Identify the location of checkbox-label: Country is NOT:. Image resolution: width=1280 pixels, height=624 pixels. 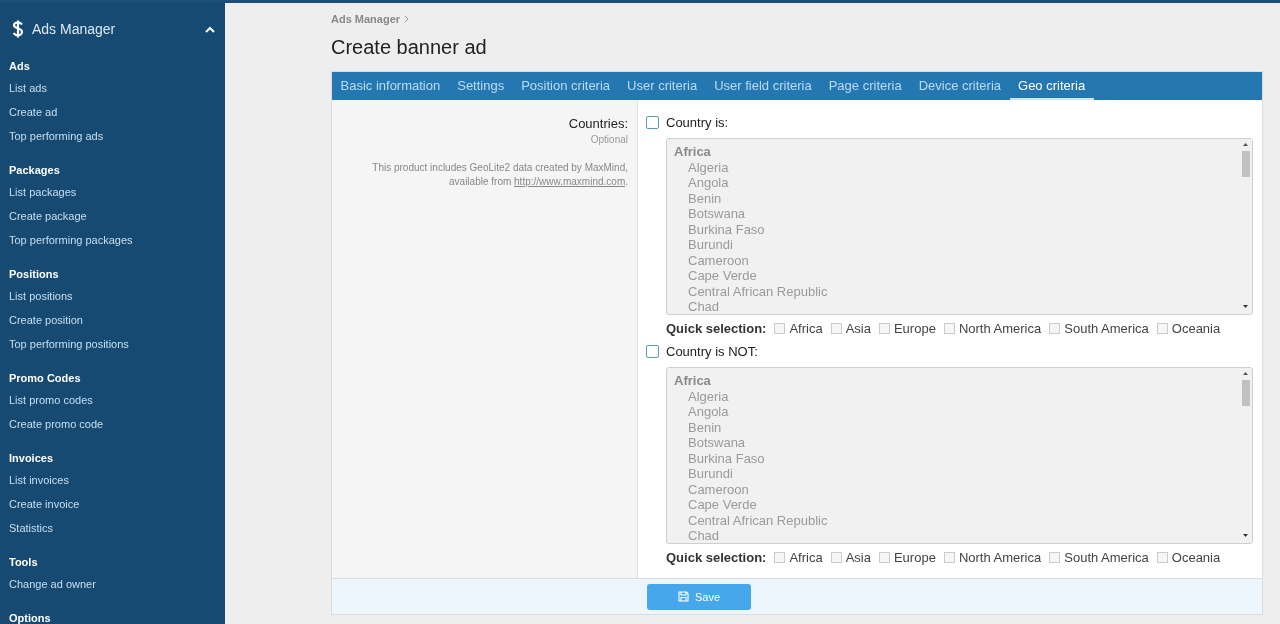
(712, 351).